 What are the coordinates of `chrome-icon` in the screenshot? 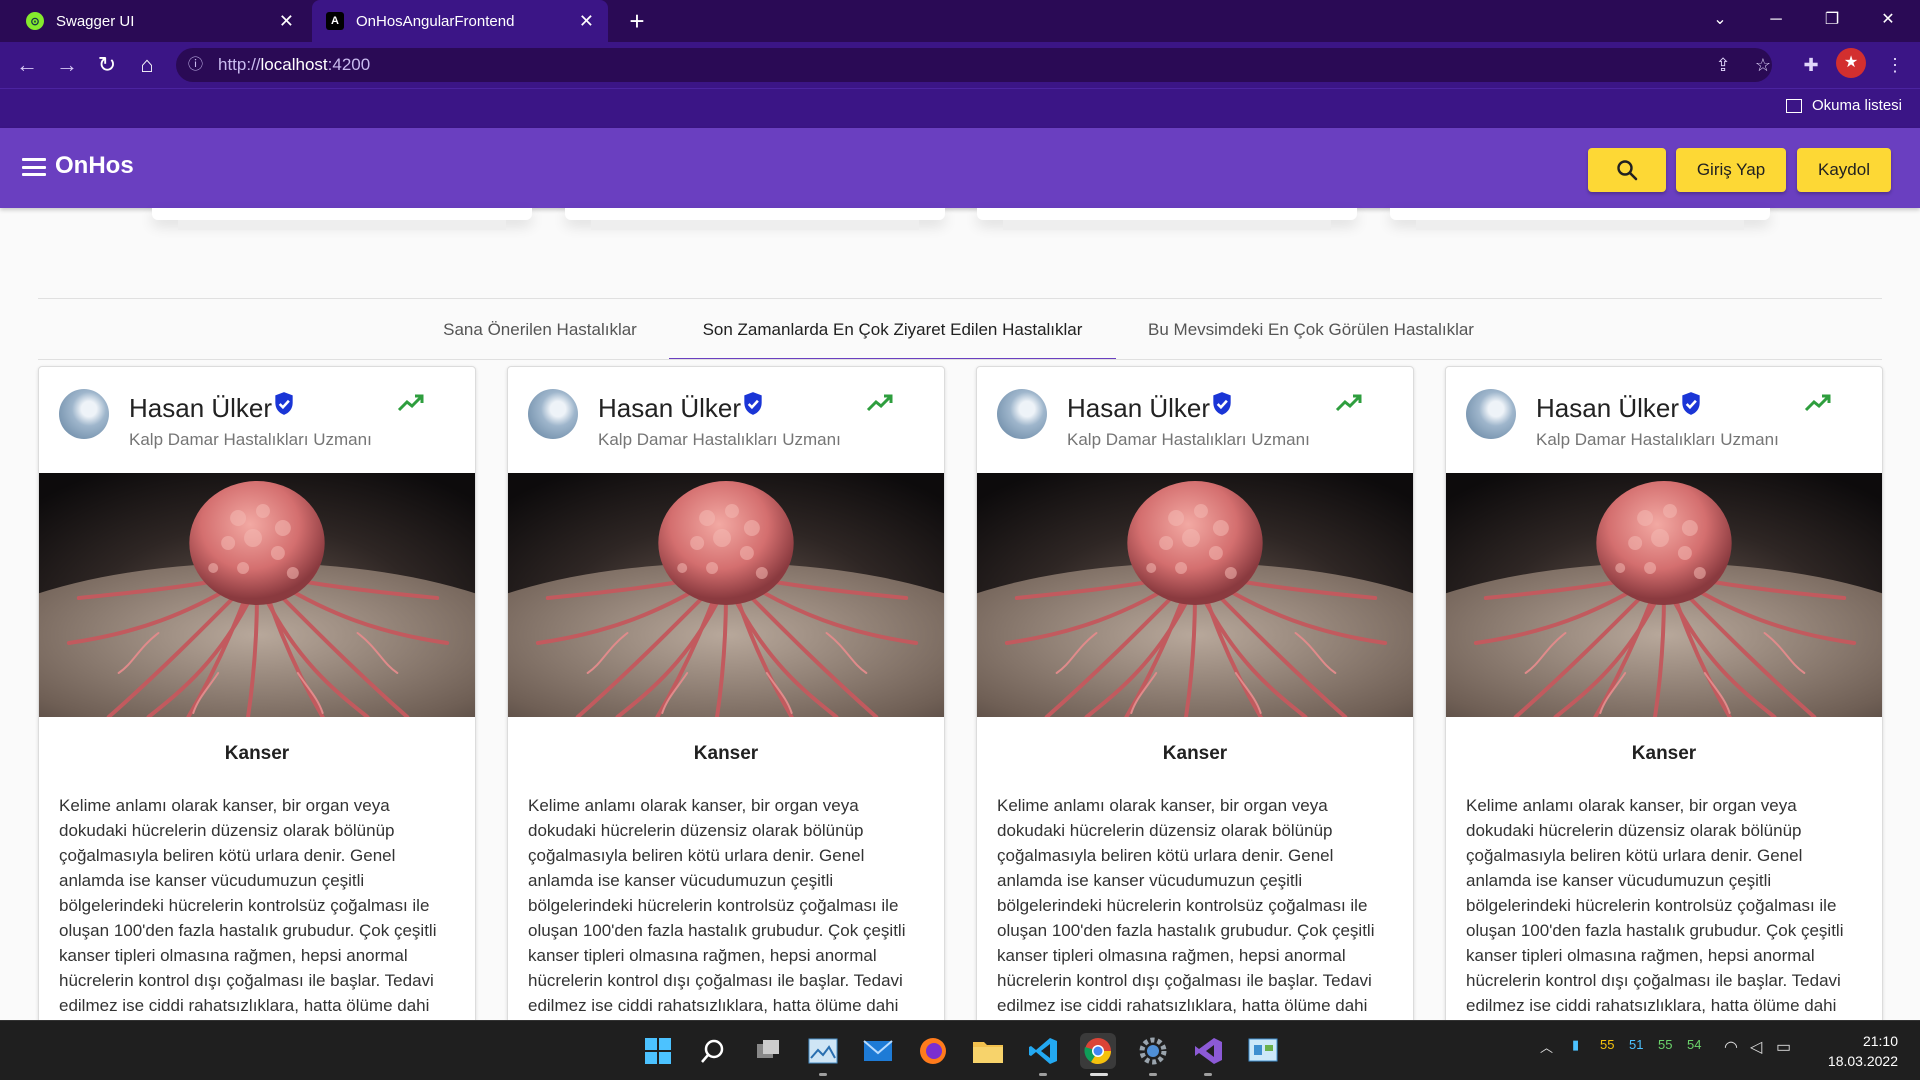 It's located at (1098, 1051).